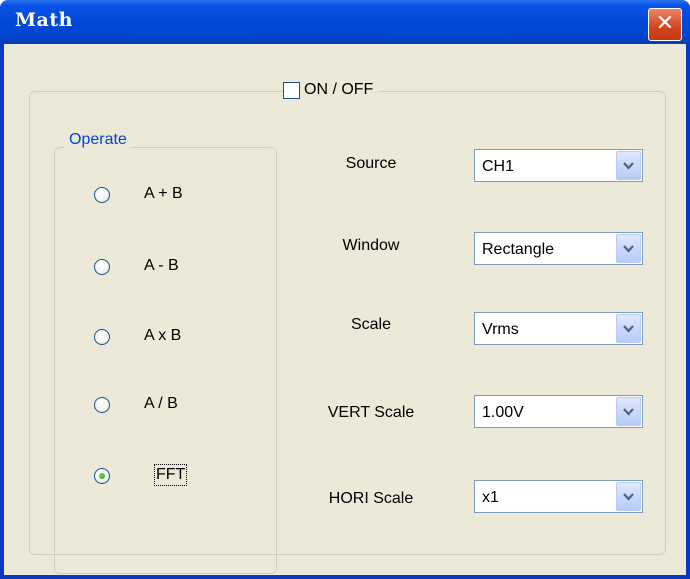 Image resolution: width=690 pixels, height=579 pixels. What do you see at coordinates (98, 140) in the screenshot?
I see `operate-legend: Operate` at bounding box center [98, 140].